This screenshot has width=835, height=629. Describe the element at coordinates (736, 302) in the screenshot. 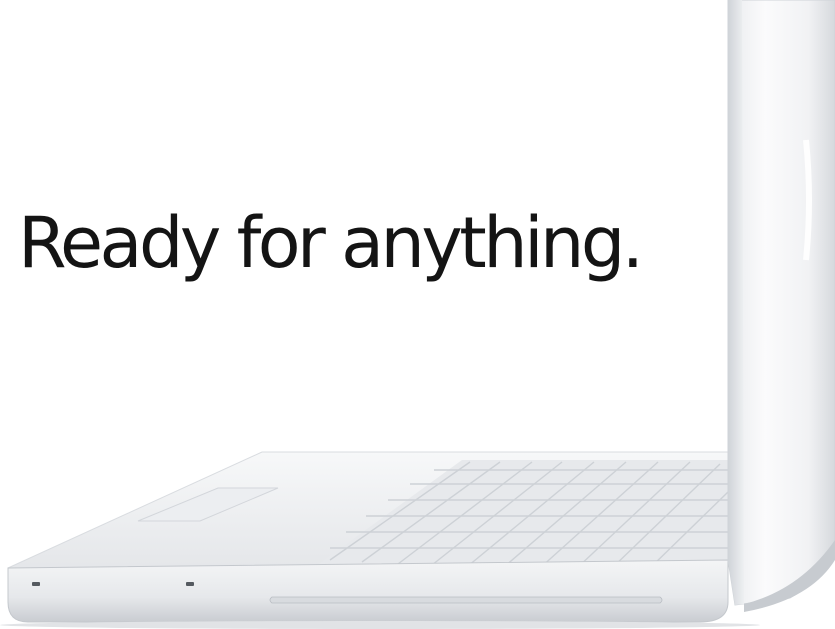

I see `lid-edge` at that location.